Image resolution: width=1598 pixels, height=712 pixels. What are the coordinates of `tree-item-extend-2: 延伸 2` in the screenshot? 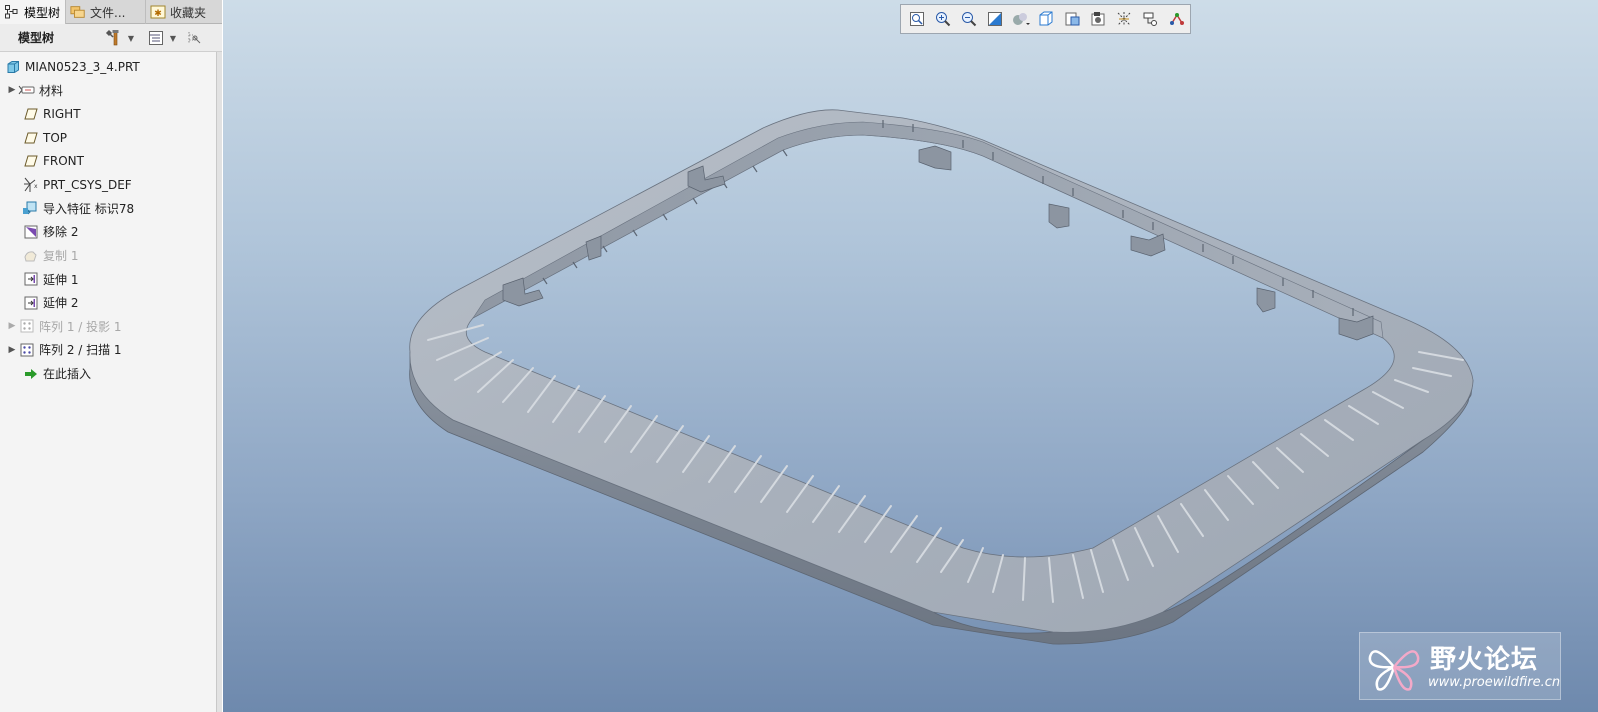 It's located at (109, 303).